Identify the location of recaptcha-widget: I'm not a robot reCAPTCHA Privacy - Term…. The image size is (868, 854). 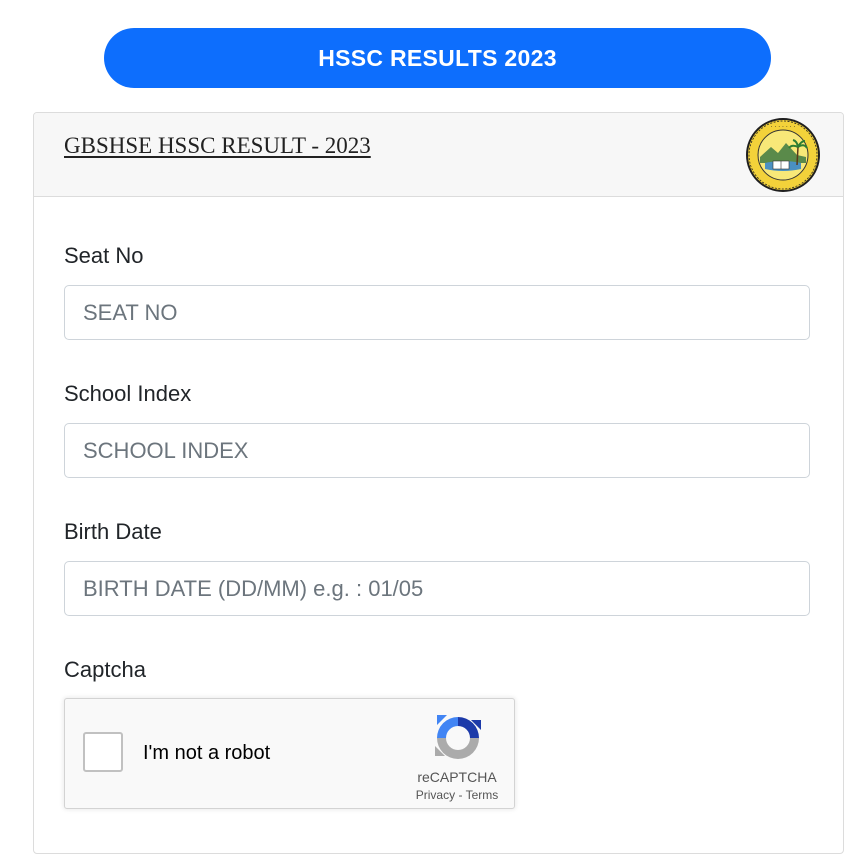
(289, 753).